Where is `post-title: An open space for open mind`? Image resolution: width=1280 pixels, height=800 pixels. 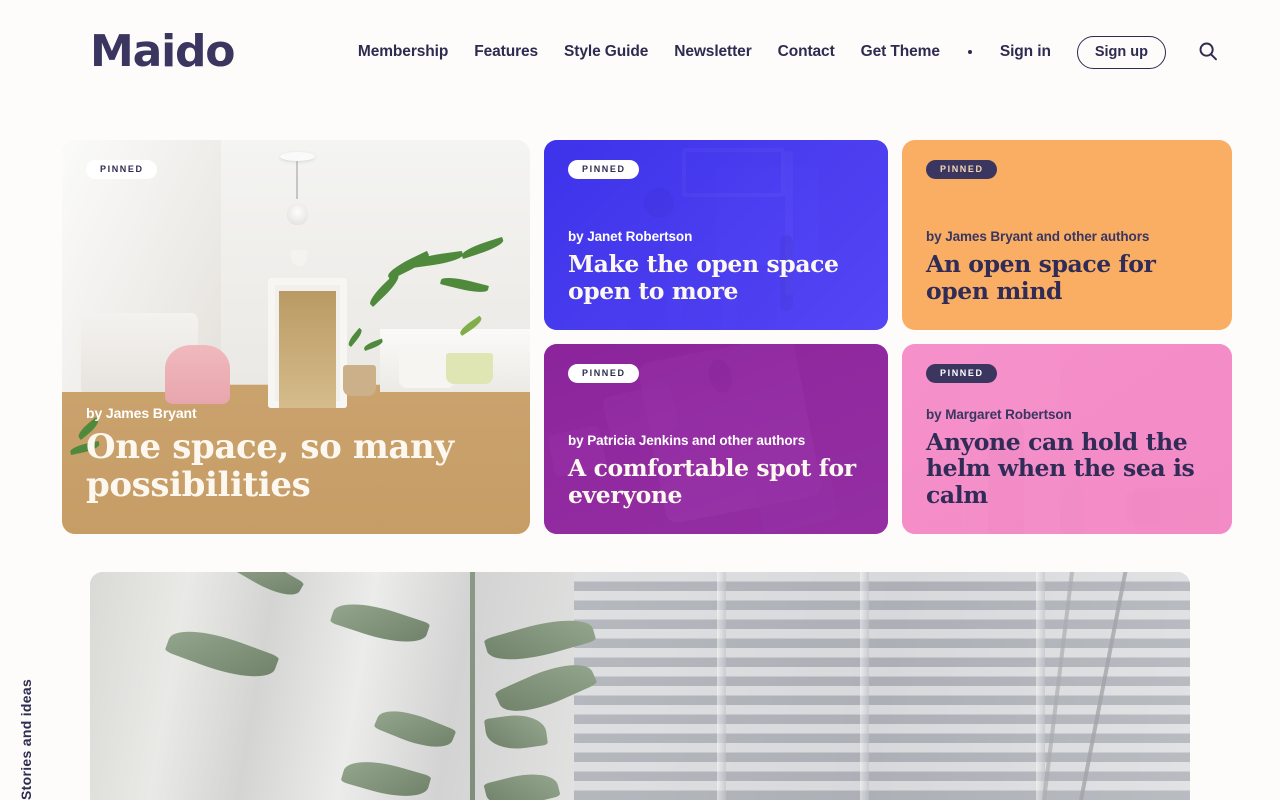 post-title: An open space for open mind is located at coordinates (1041, 277).